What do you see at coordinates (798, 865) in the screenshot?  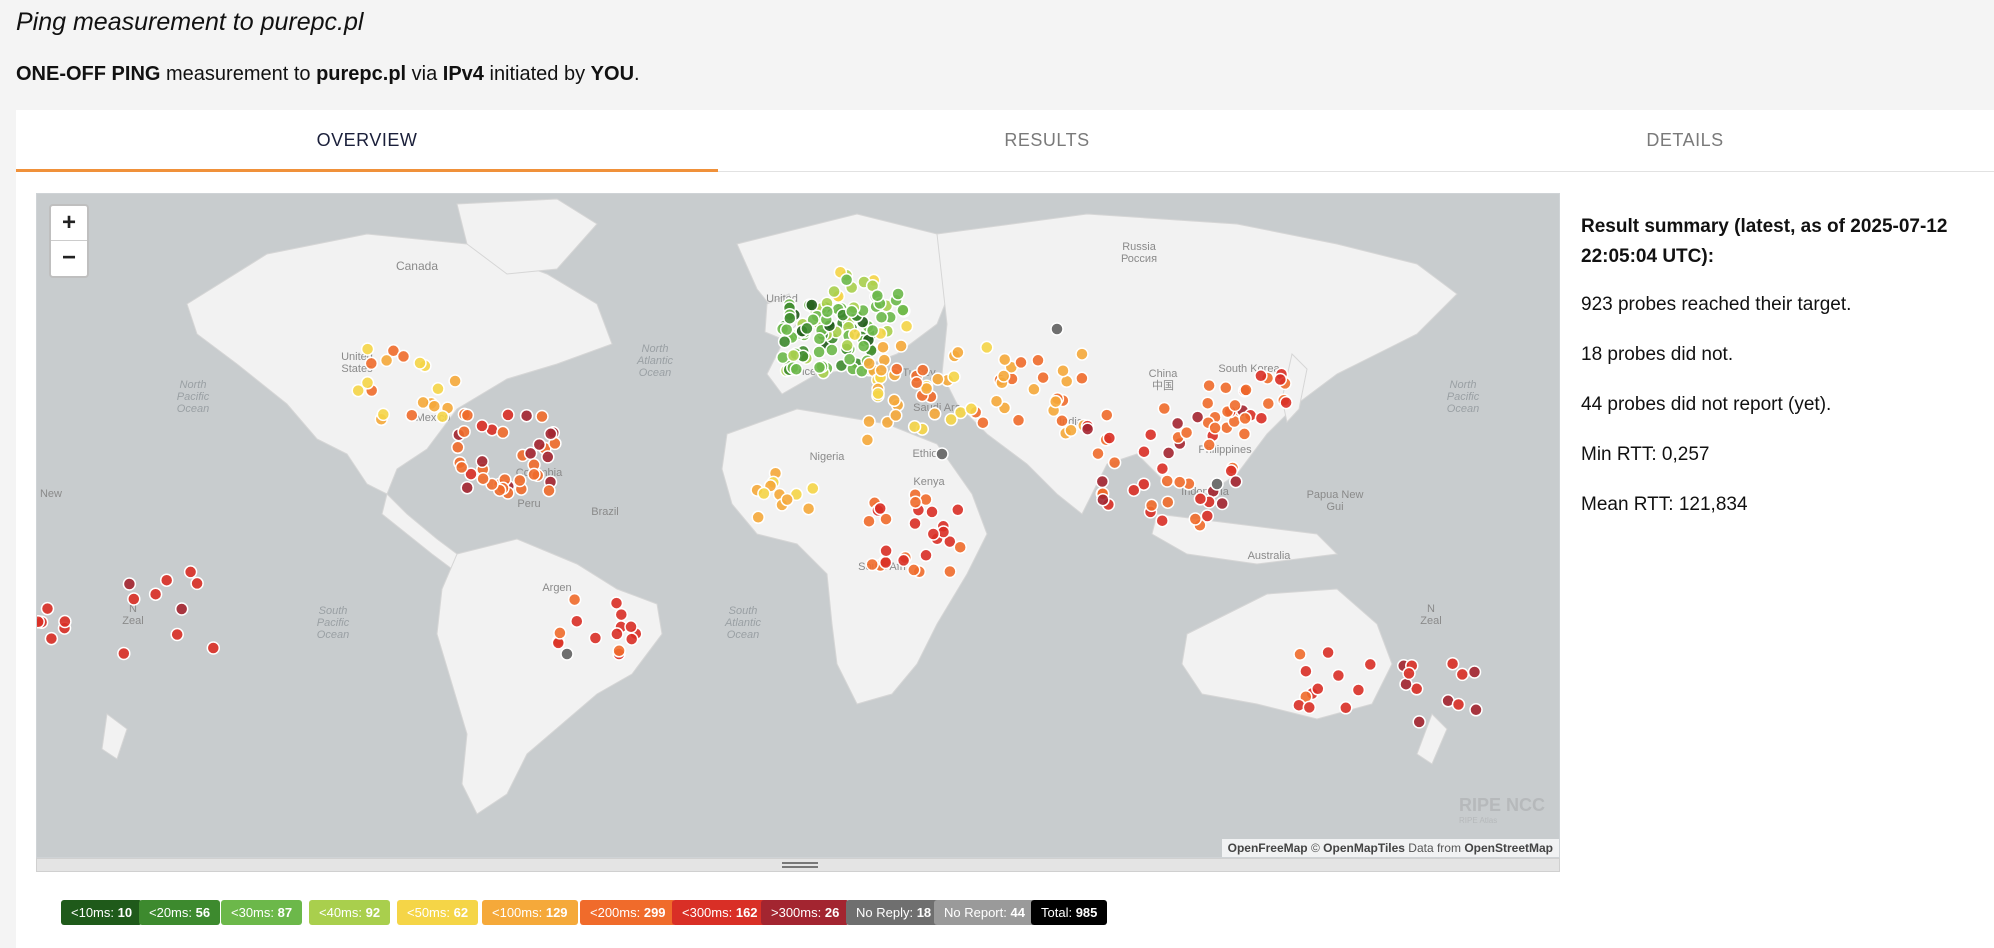 I see `map-resize-handle` at bounding box center [798, 865].